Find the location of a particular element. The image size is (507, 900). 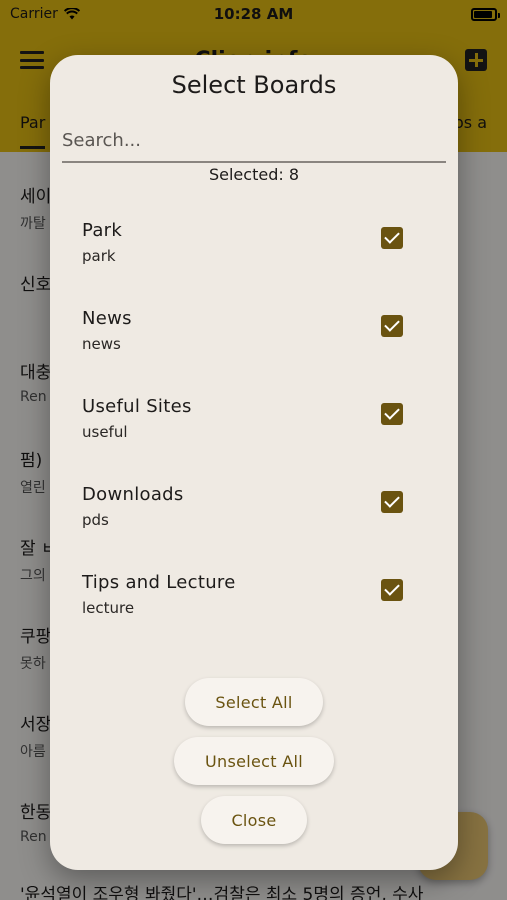

board-name: Useful Sites is located at coordinates (137, 406).